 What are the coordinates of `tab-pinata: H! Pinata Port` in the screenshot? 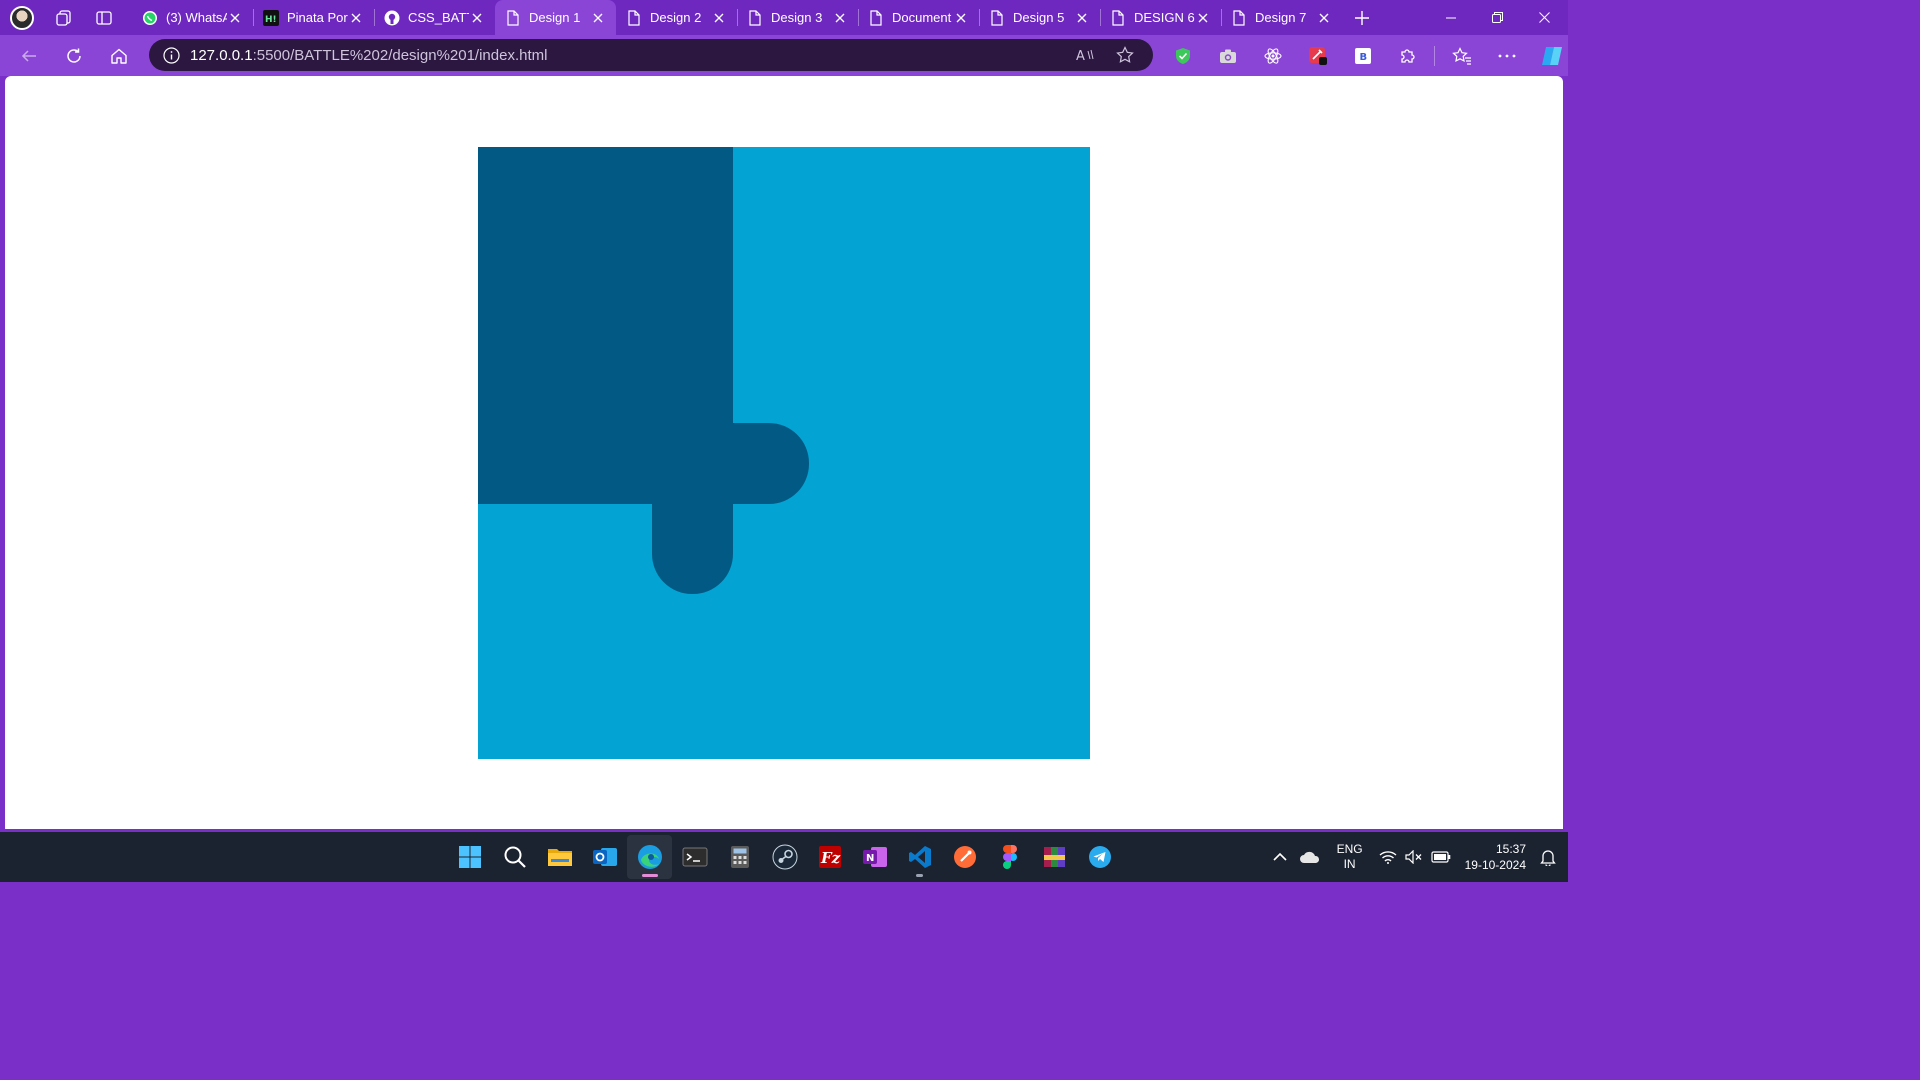 It's located at (313, 17).